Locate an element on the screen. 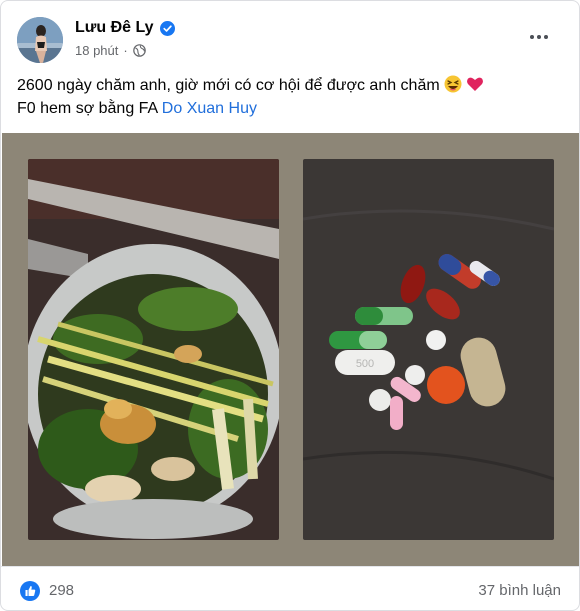 The image size is (580, 611). svg-text: 500 is located at coordinates (365, 364).